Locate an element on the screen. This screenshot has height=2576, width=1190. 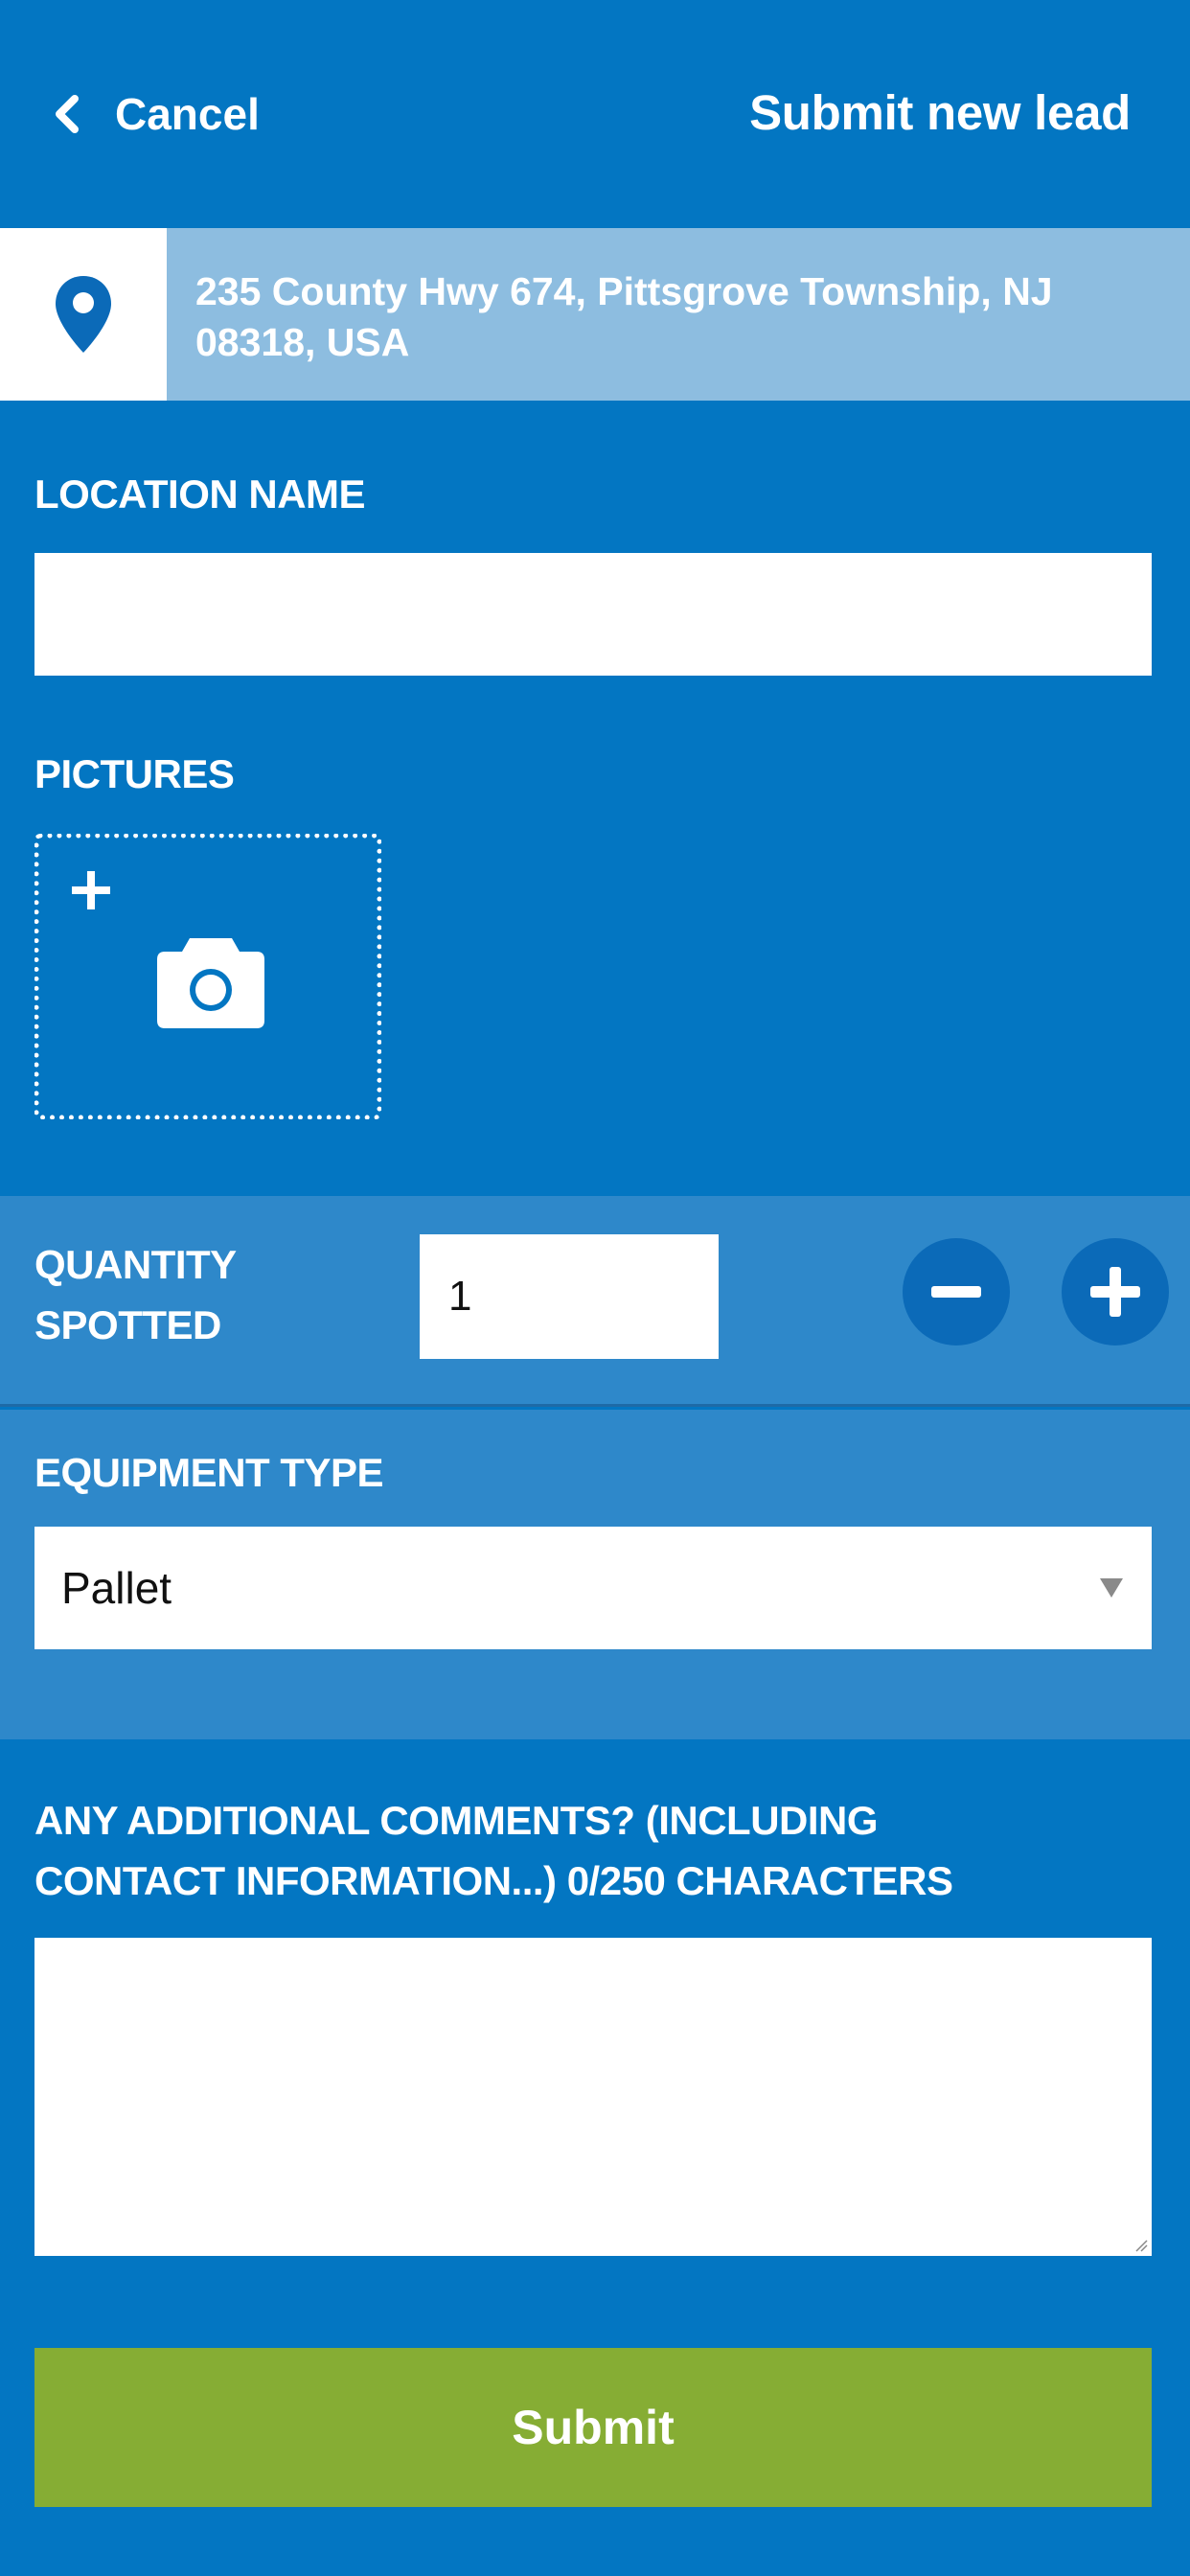
equipment-type-label: EQUIPMENT TYPE is located at coordinates (209, 1472).